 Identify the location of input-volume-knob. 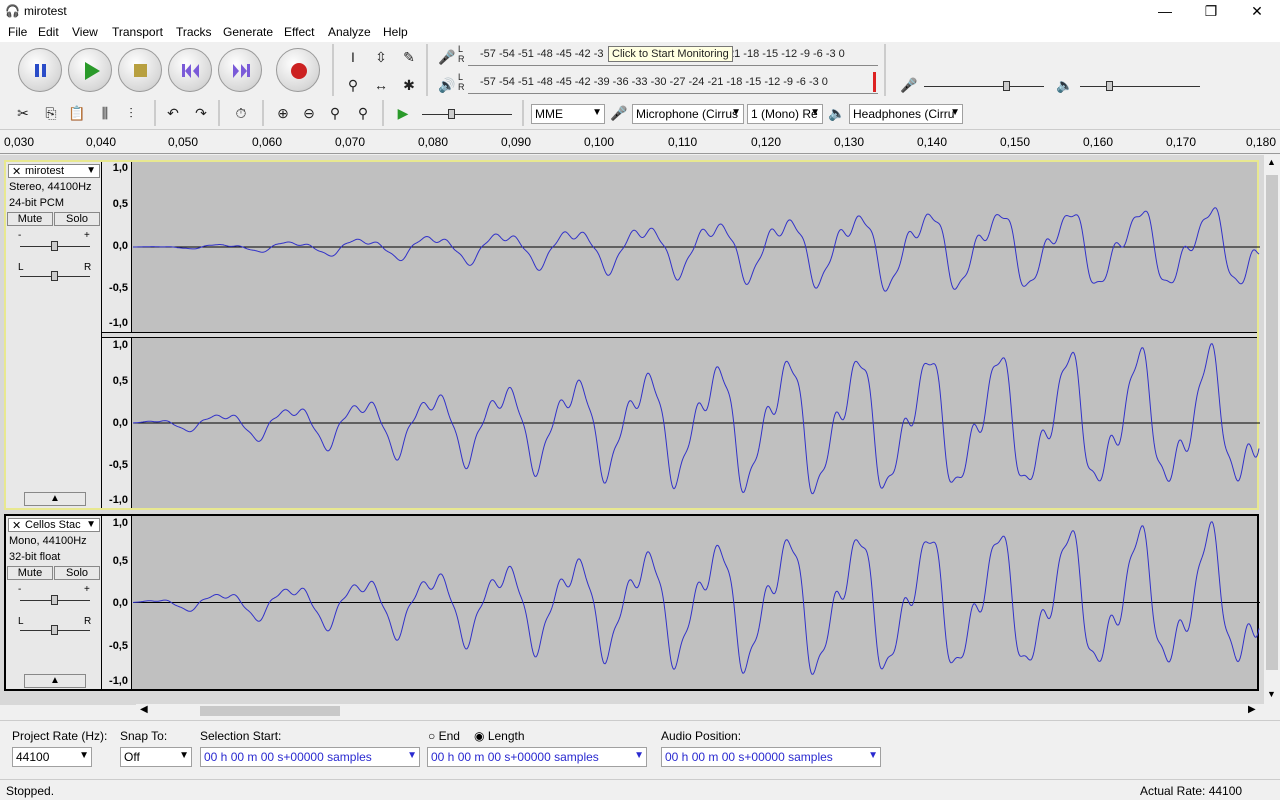
(1006, 86).